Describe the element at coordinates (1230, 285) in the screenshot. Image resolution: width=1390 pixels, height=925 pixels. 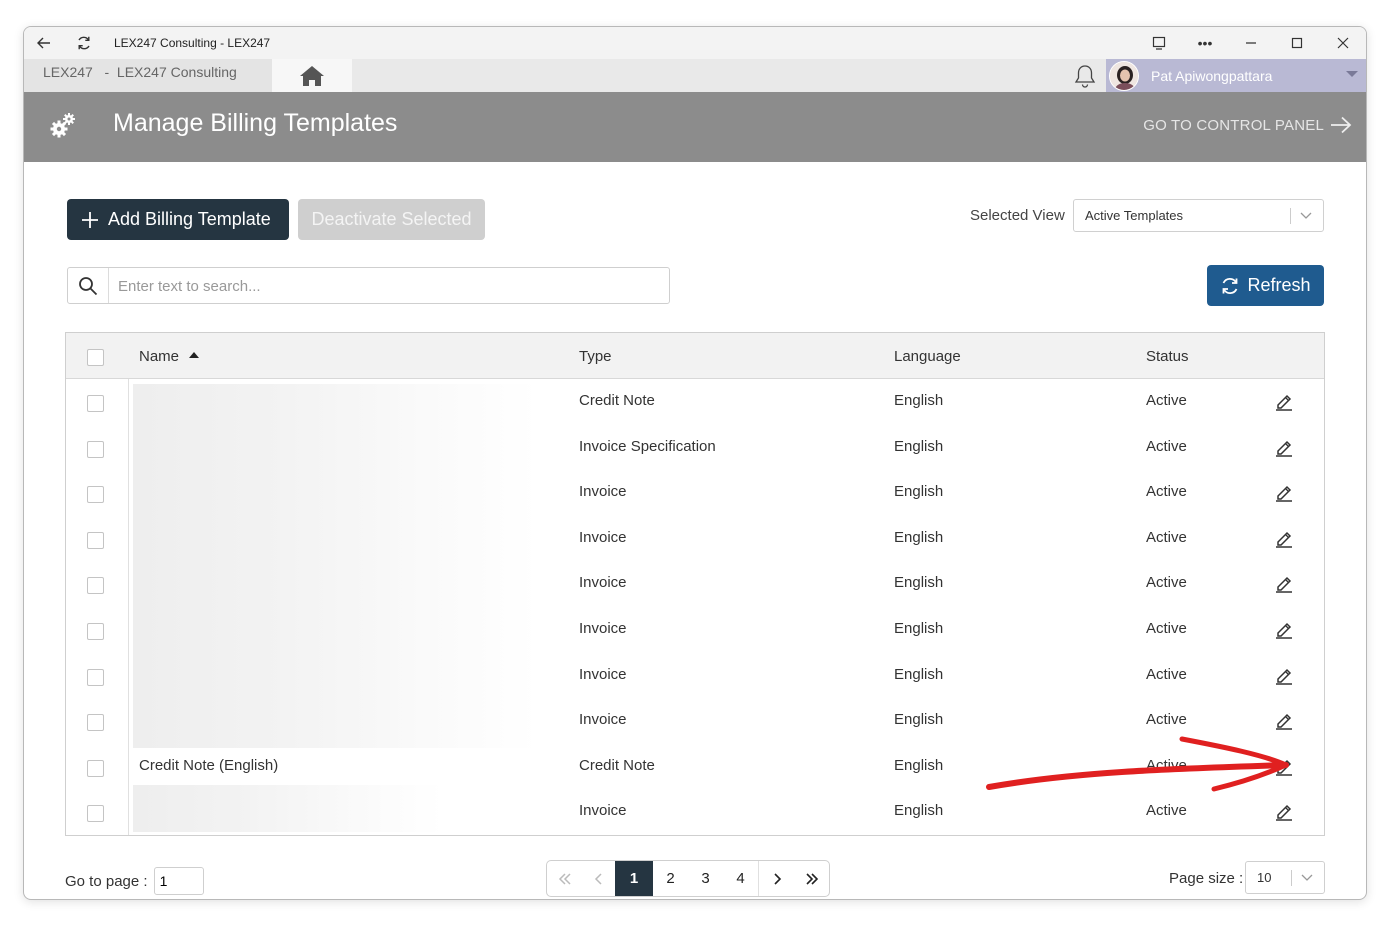
I see `refresh-icon` at that location.